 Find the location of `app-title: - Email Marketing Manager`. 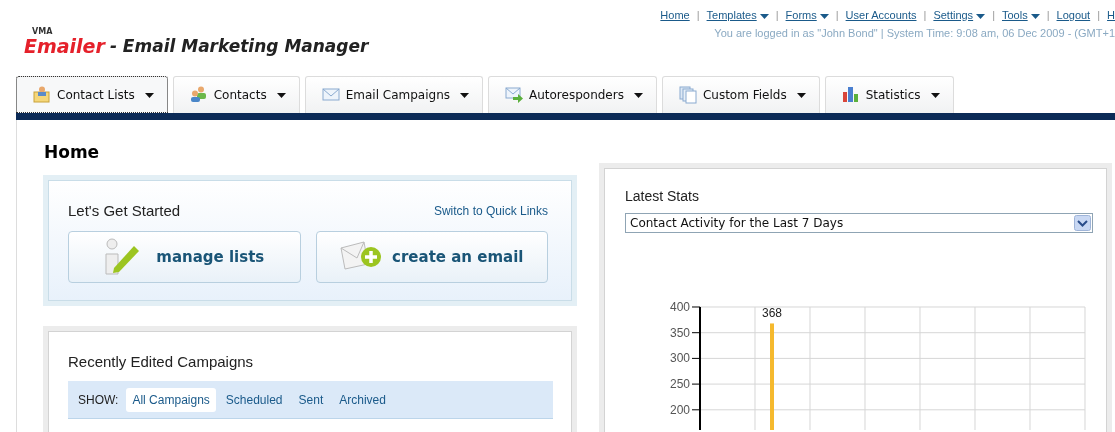

app-title: - Email Marketing Manager is located at coordinates (239, 46).